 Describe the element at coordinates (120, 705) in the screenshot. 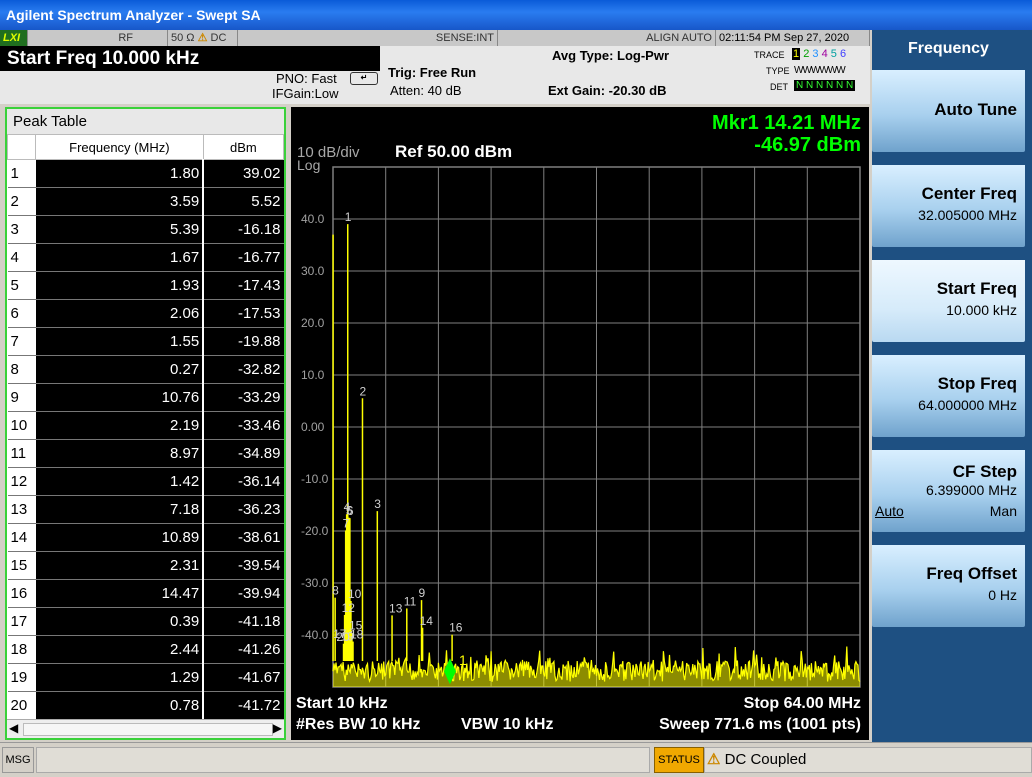

I see `peak-frequency: 0.78` at that location.